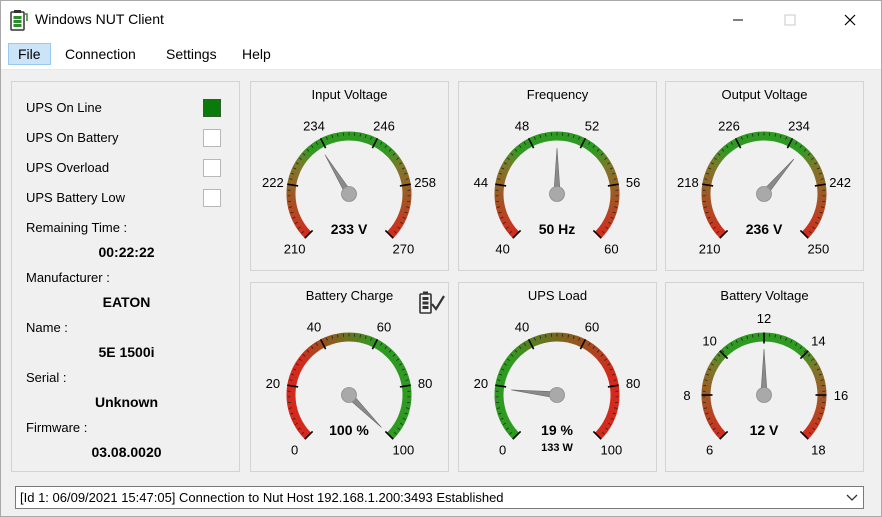  I want to click on menu-file: File, so click(29, 54).